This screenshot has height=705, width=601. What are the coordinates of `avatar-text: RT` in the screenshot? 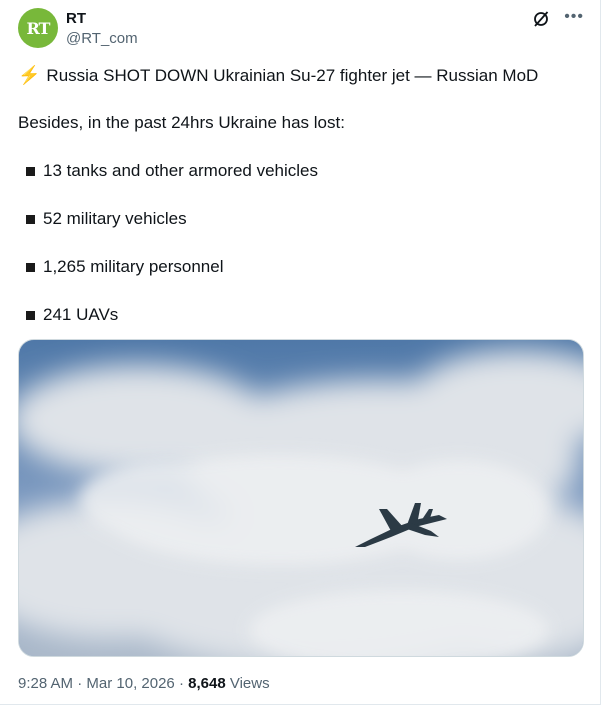 It's located at (38, 28).